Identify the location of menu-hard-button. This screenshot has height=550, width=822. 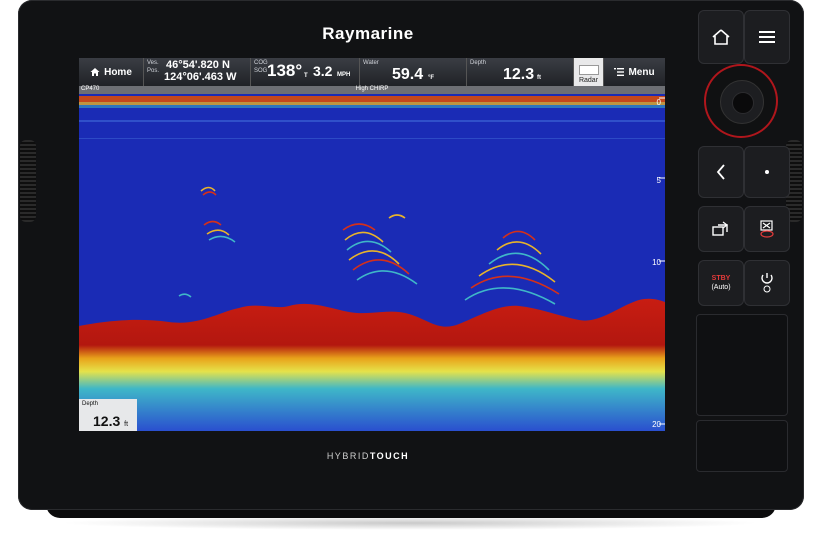
(767, 37).